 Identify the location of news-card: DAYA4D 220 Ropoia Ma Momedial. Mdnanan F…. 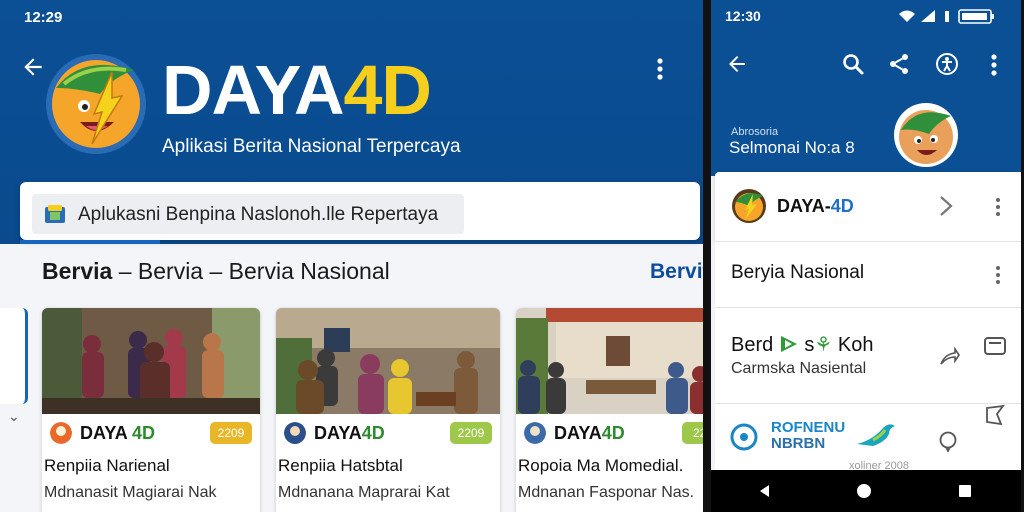
(609, 410).